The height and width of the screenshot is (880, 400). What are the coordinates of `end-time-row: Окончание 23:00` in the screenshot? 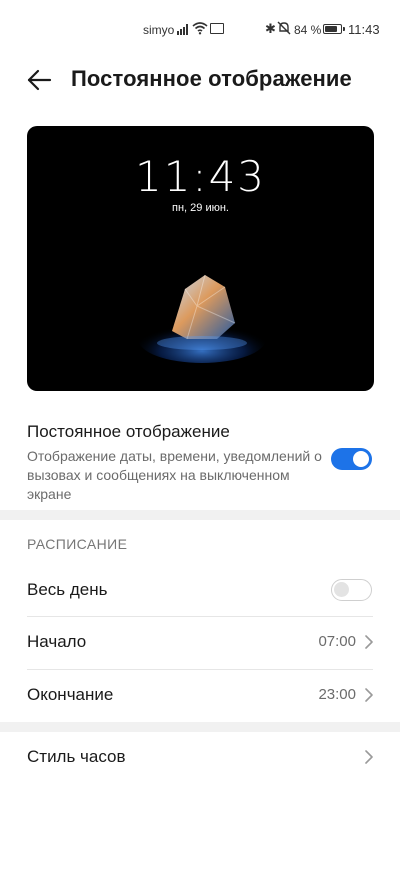 It's located at (200, 696).